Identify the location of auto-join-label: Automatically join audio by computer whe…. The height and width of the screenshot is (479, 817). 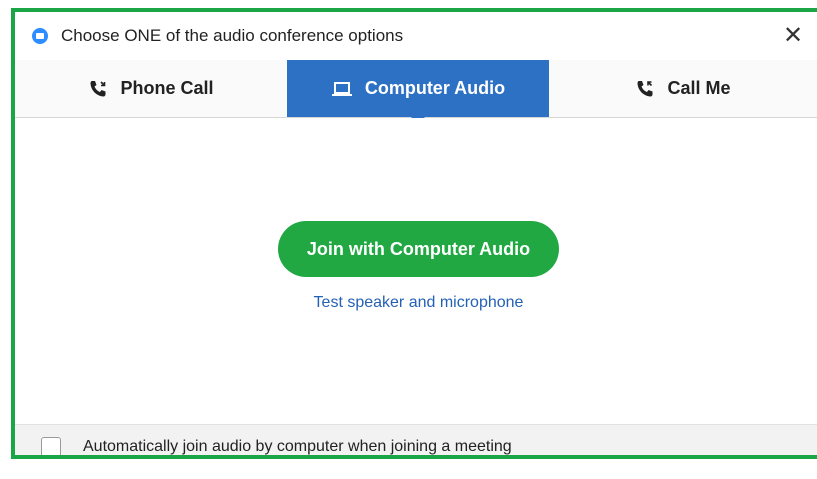
(297, 446).